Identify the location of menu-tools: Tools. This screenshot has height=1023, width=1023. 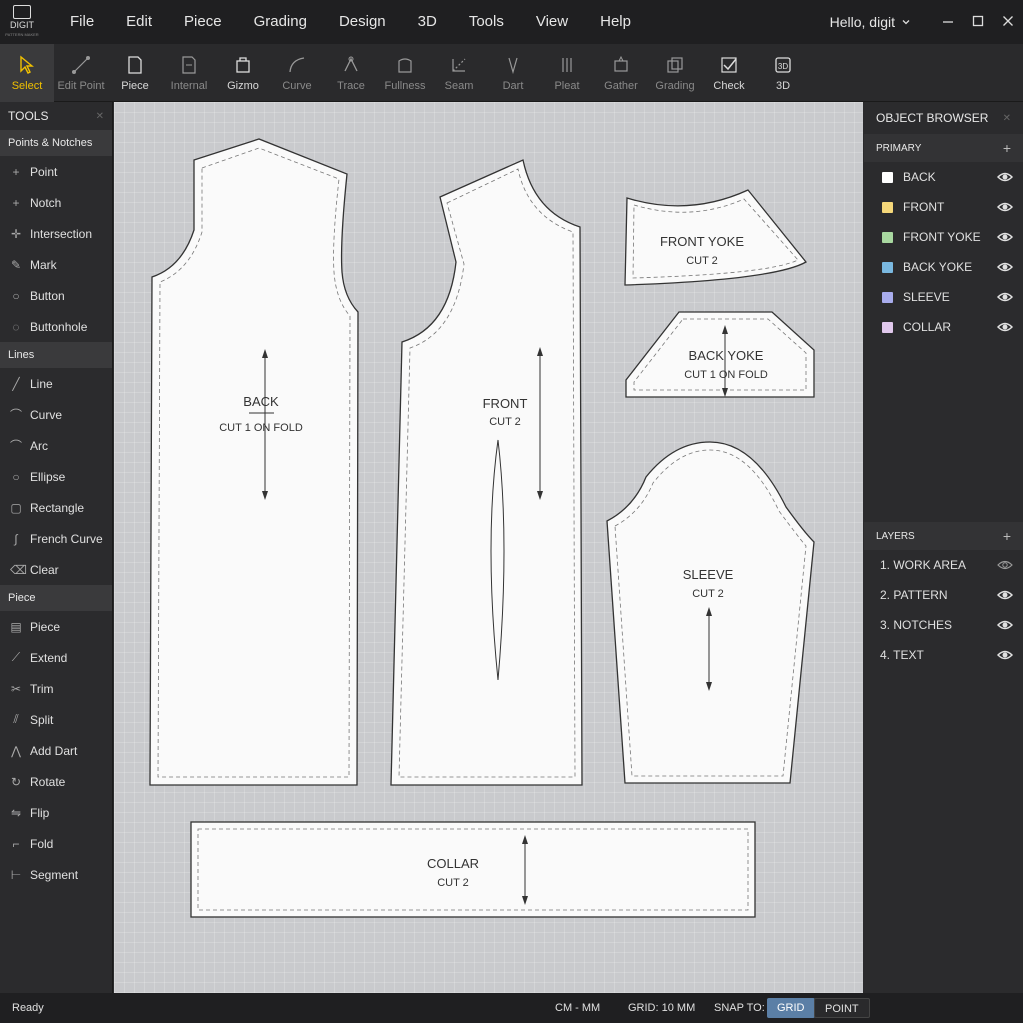
(486, 22).